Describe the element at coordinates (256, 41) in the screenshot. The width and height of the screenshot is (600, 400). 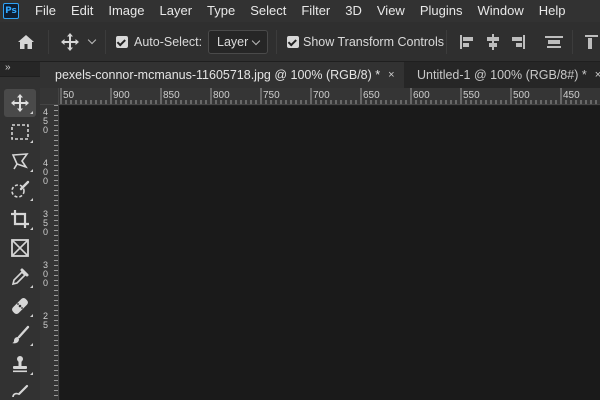
I see `chevron-down-icon` at that location.